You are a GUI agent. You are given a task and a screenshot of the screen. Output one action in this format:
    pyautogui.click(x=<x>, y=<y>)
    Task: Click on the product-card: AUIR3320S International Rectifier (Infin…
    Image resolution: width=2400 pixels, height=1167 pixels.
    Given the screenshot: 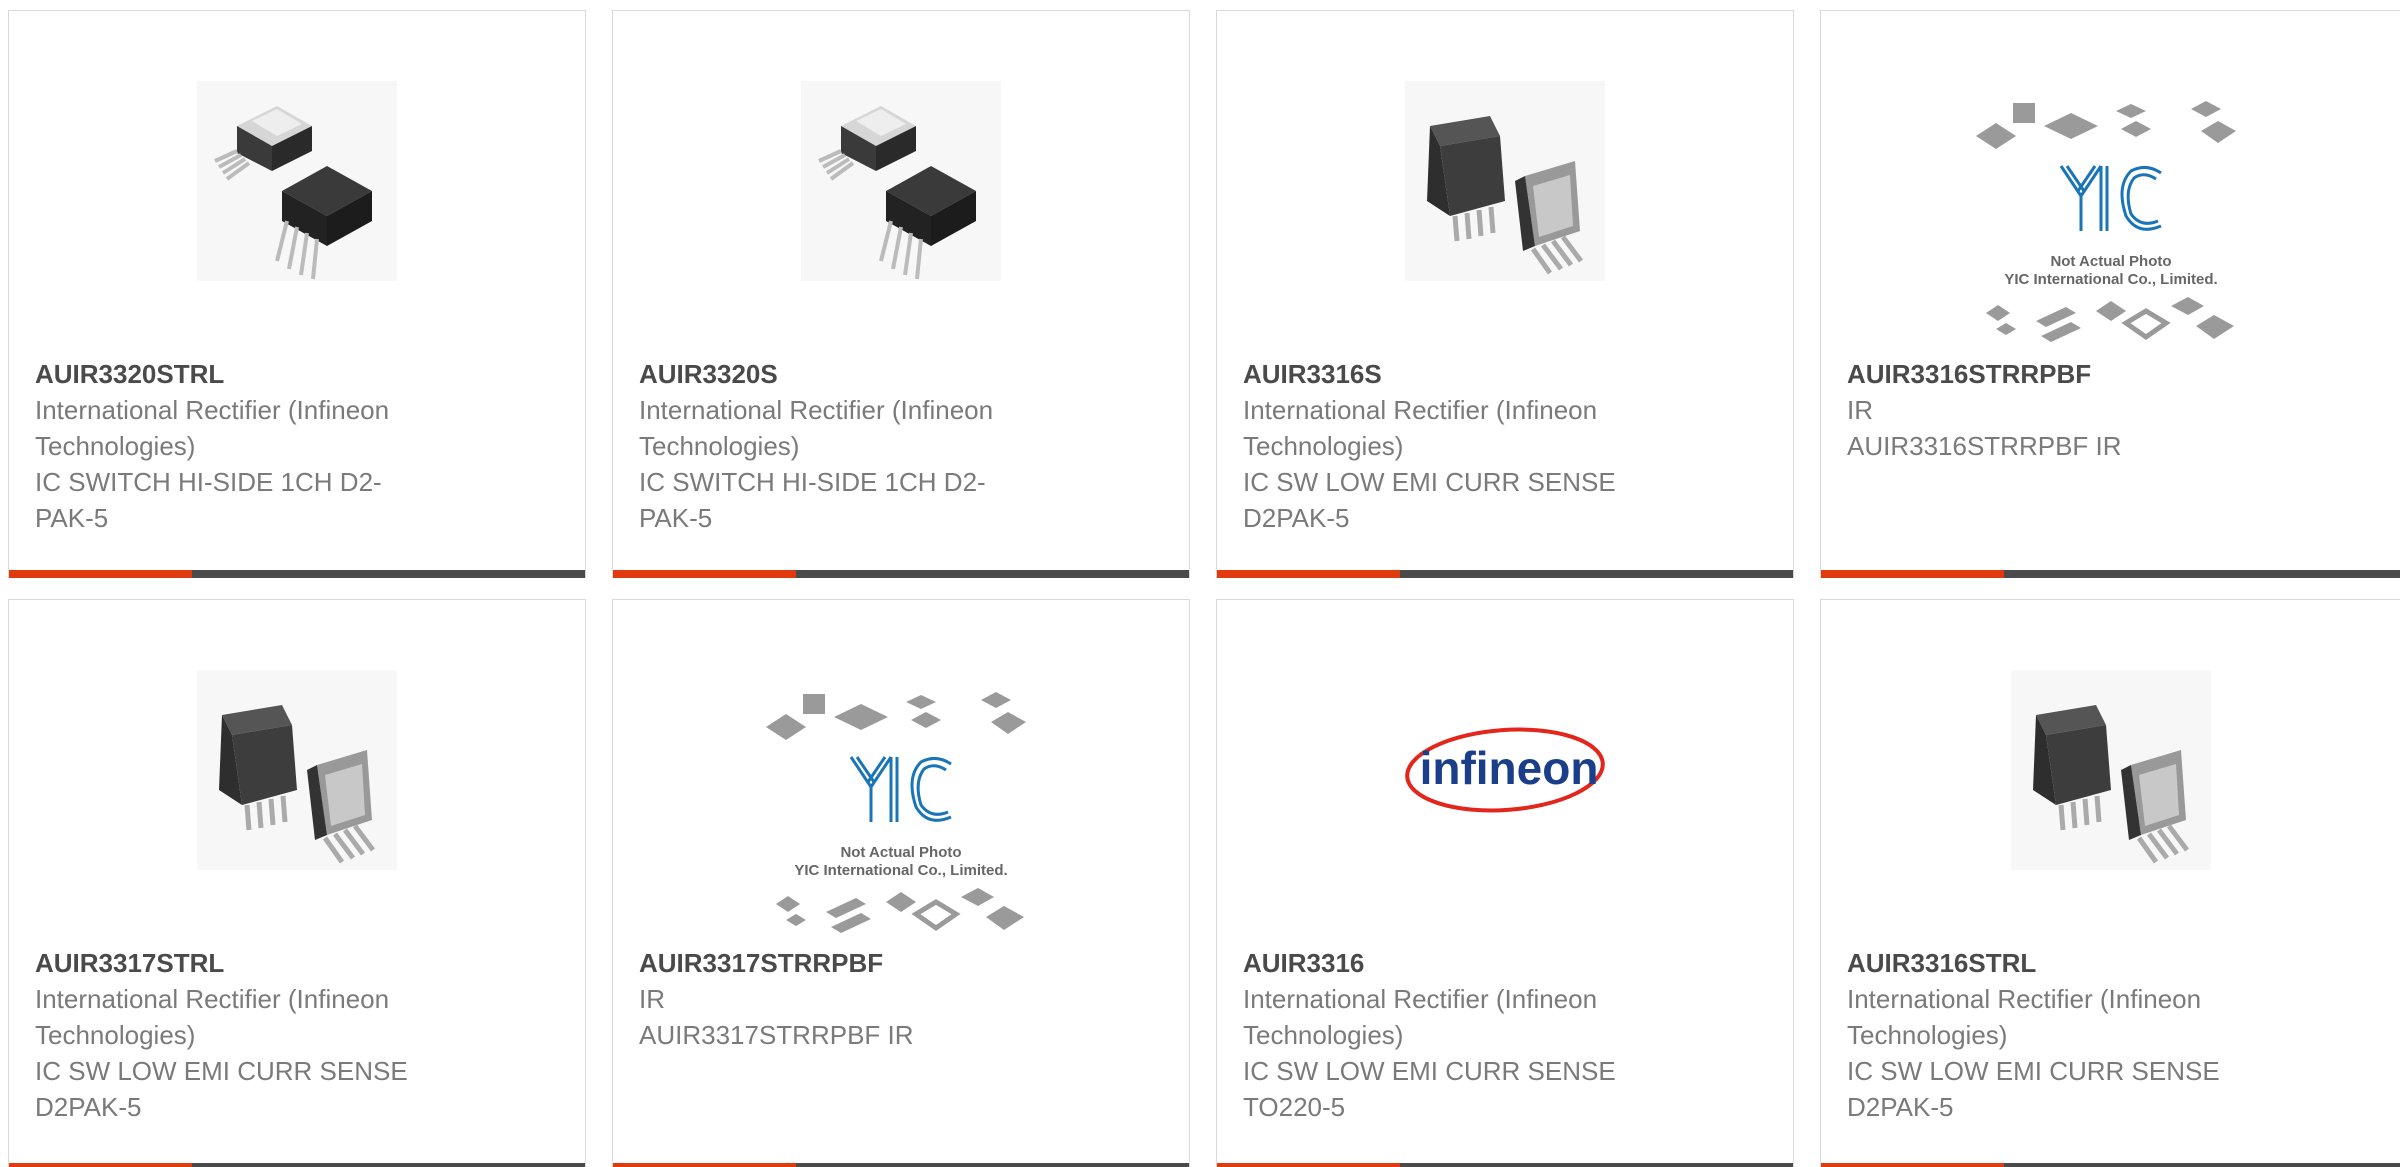 What is the action you would take?
    pyautogui.click(x=901, y=294)
    